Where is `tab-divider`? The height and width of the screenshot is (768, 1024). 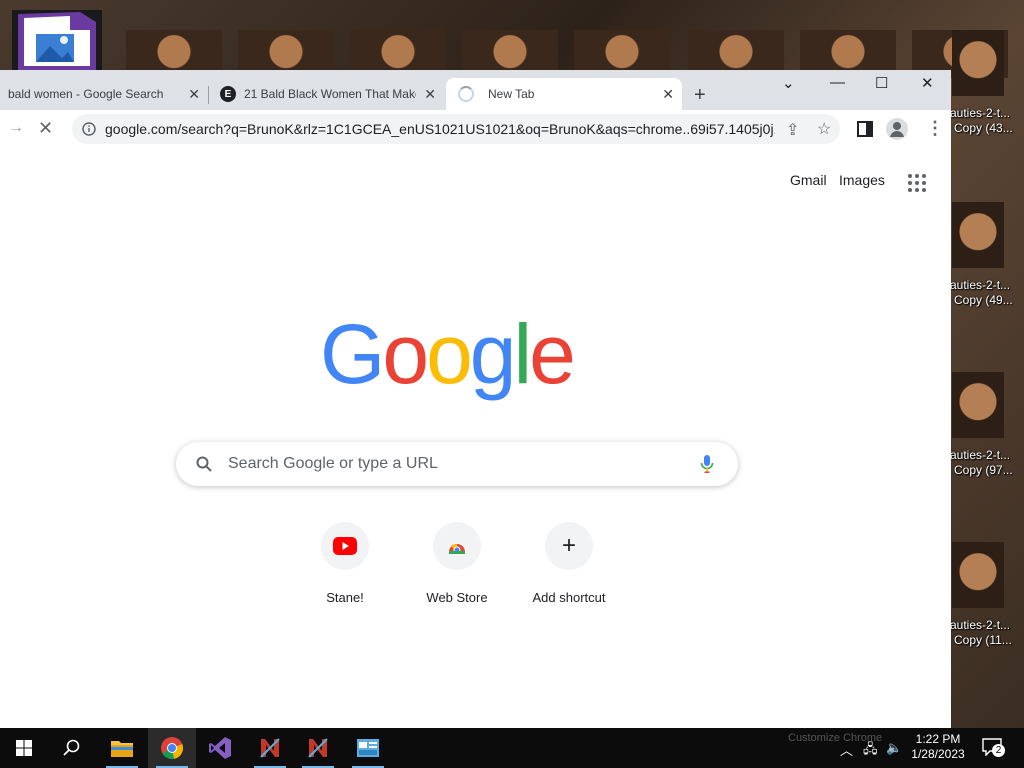
tab-divider is located at coordinates (208, 95).